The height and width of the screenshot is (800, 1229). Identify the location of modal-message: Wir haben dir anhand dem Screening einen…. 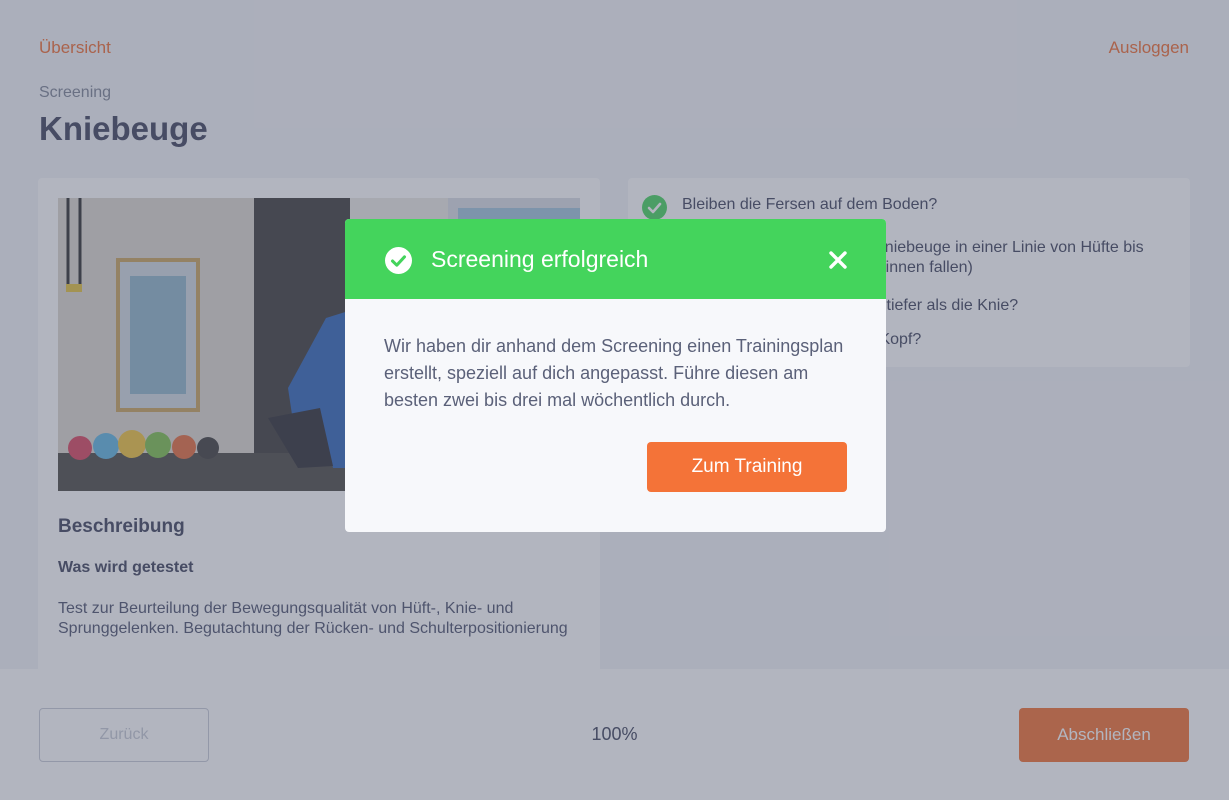
(614, 373).